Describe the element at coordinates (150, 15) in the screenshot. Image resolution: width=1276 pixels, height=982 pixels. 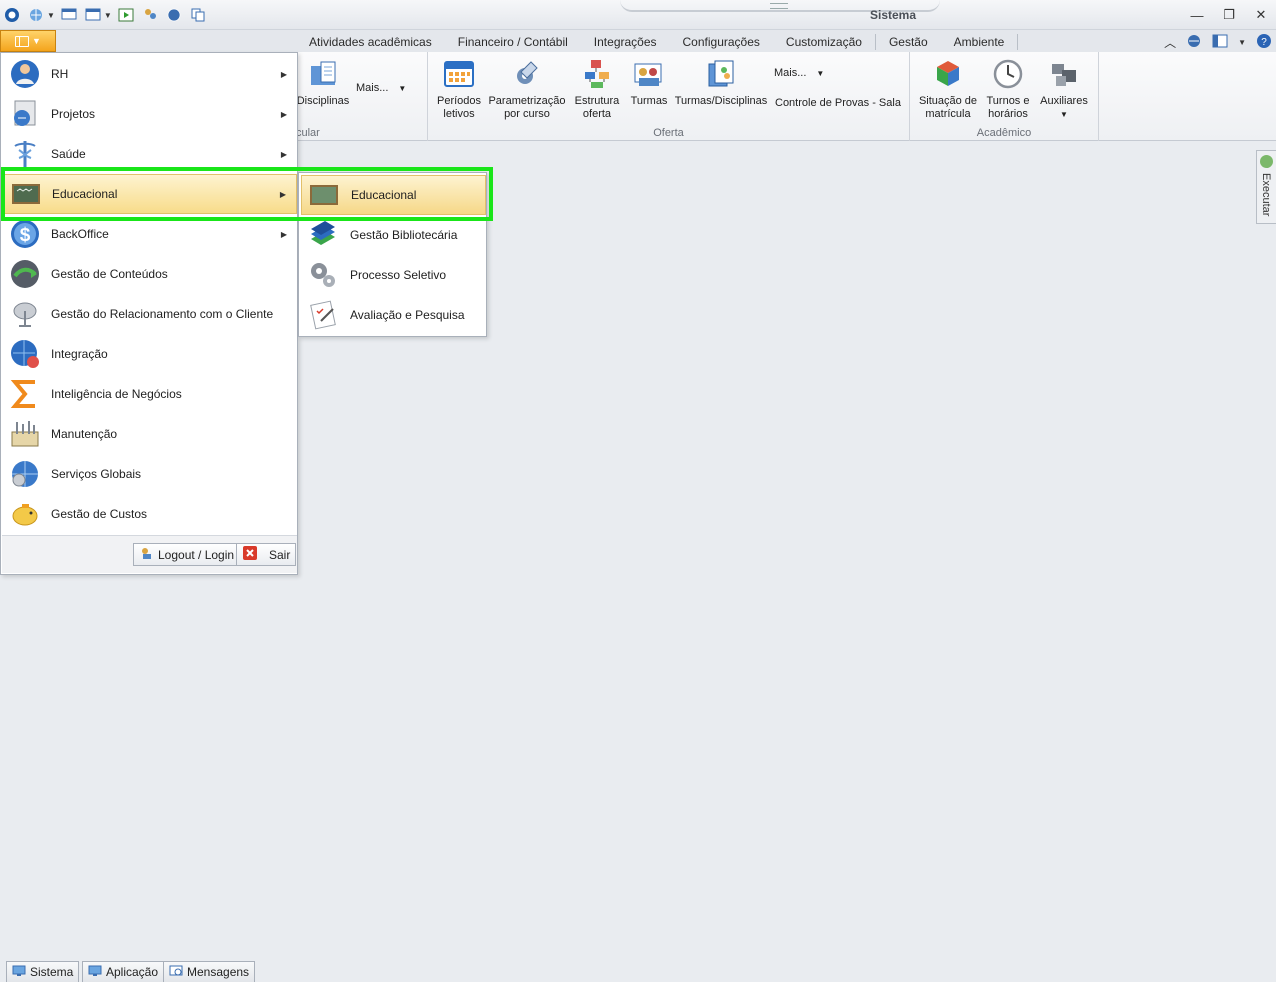
I see `users-icon` at that location.